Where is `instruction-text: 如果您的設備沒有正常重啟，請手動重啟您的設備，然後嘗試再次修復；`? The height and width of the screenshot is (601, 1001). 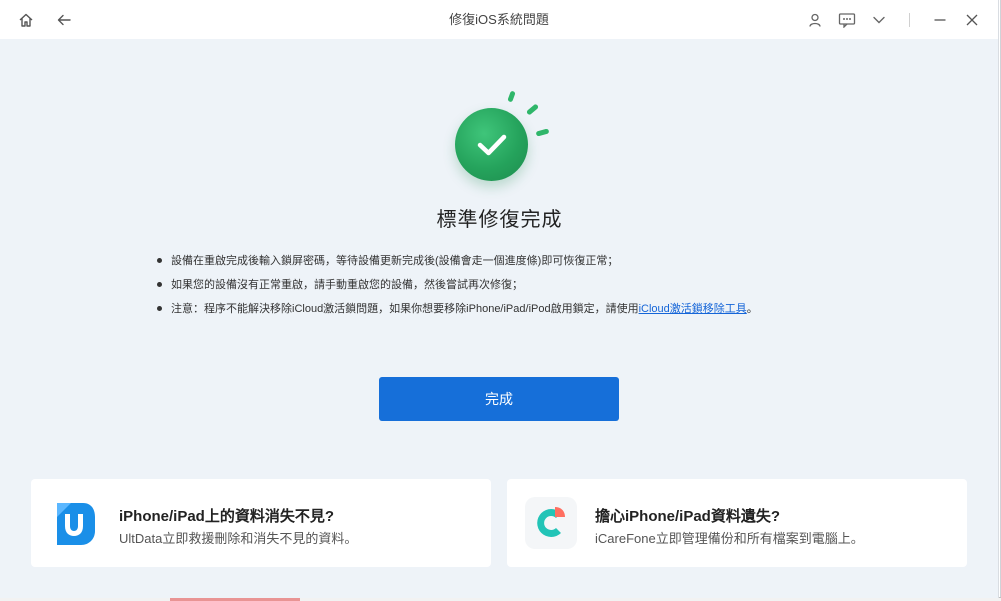
instruction-text: 如果您的設備沒有正常重啟，請手動重啟您的設備，然後嘗試再次修復； is located at coordinates (347, 285).